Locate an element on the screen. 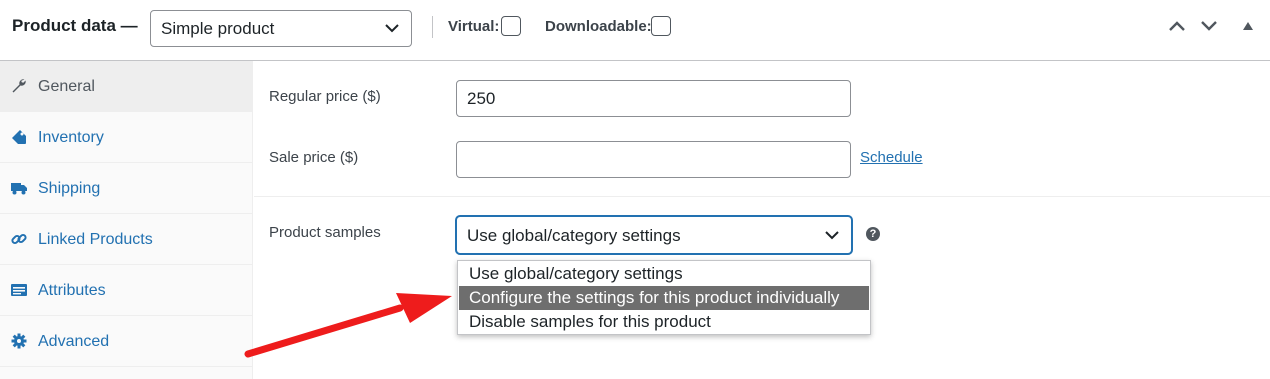  product-samples-select: Use global/category settings is located at coordinates (654, 235).